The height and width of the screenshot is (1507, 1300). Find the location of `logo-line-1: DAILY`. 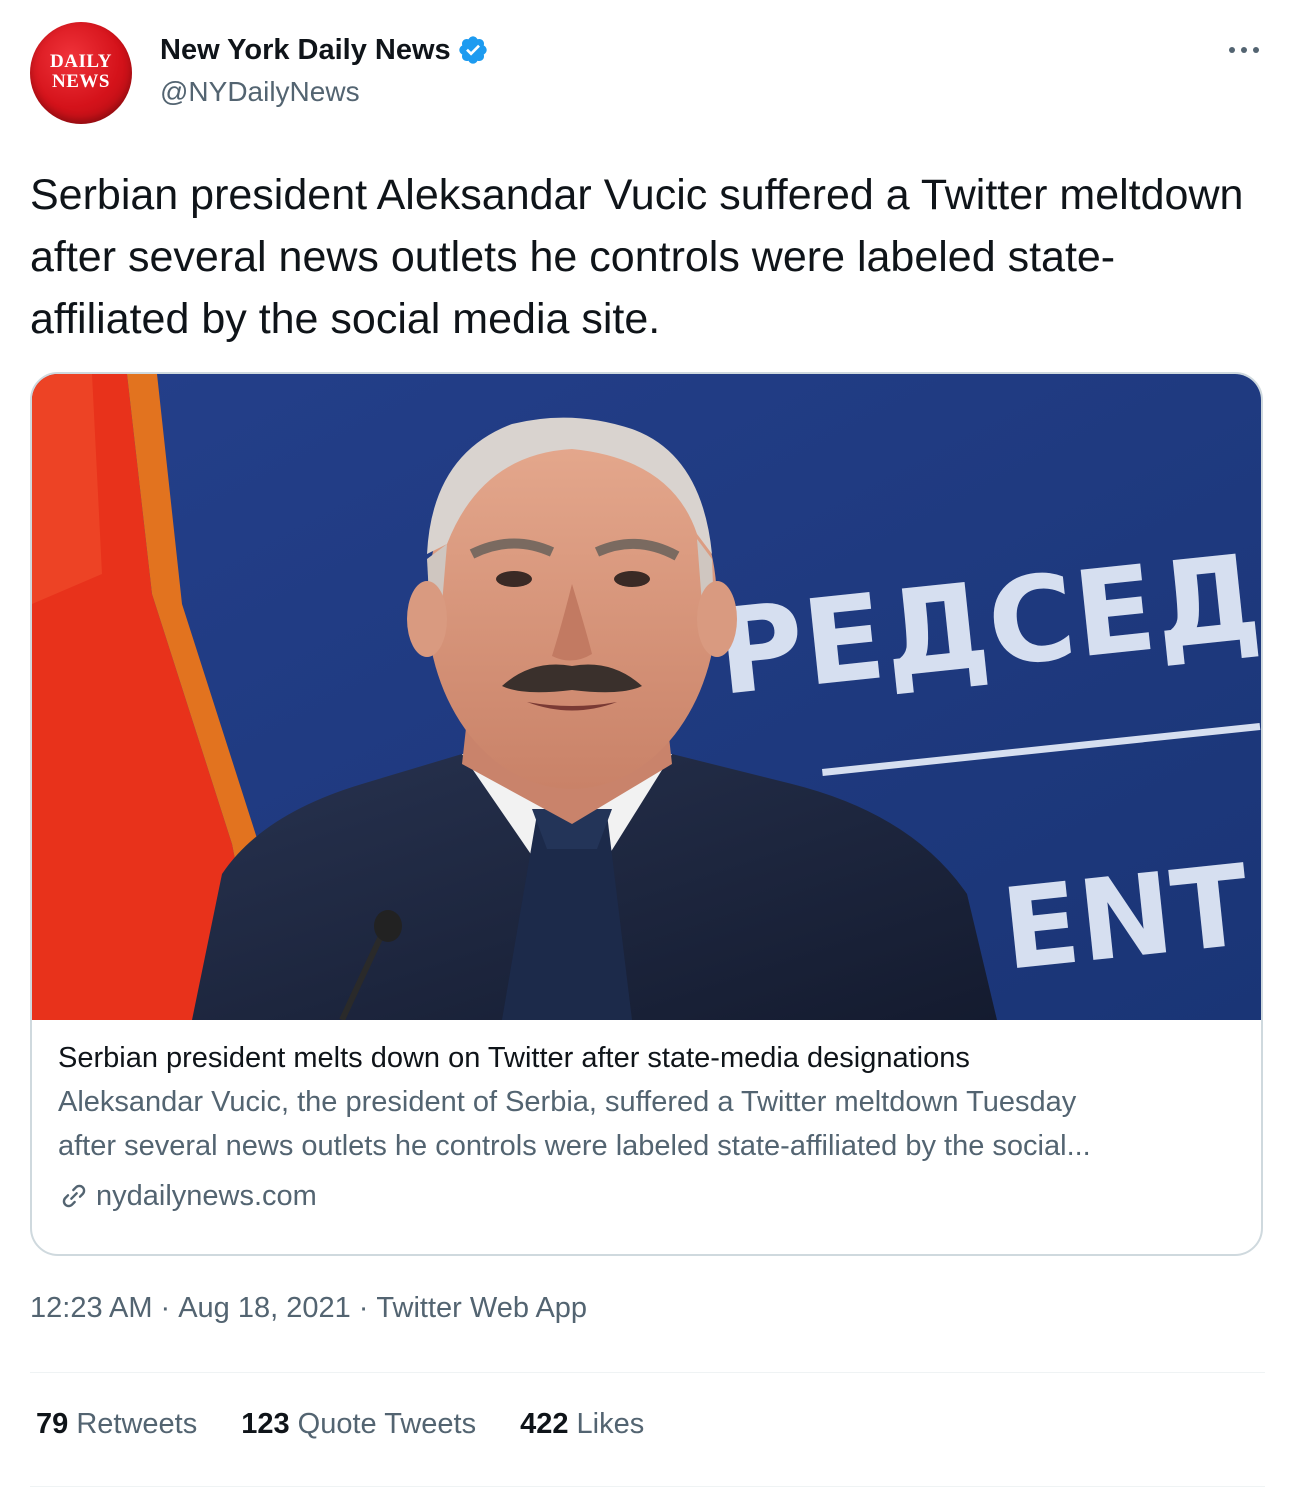

logo-line-1: DAILY is located at coordinates (81, 61).